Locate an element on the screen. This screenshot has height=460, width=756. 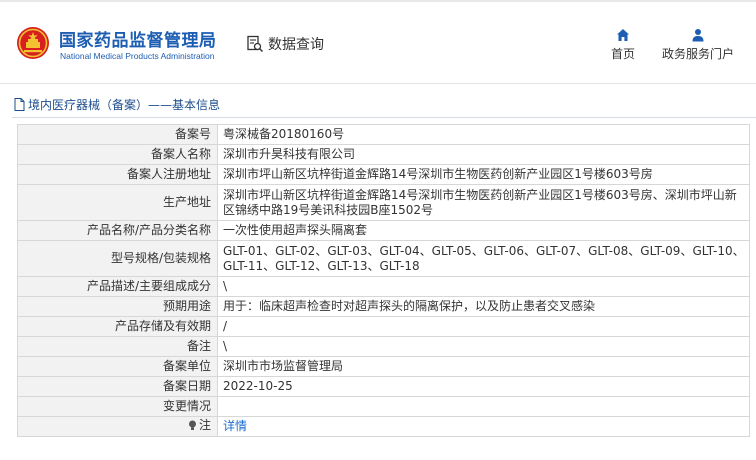
field-label: 备案号 is located at coordinates (117, 134).